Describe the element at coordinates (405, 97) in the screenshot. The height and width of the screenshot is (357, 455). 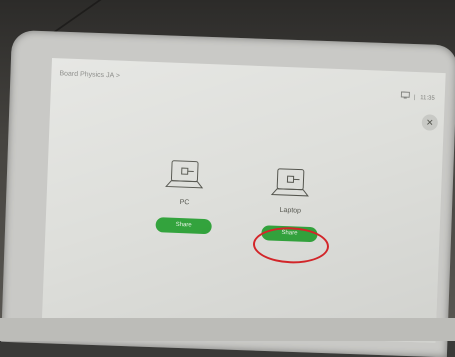
I see `screen-share-icon` at that location.